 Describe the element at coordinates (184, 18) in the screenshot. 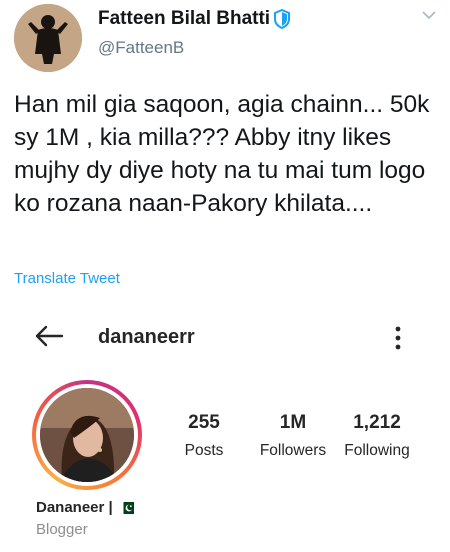

I see `author-name-text: Fatteen Bilal Bhatti` at that location.